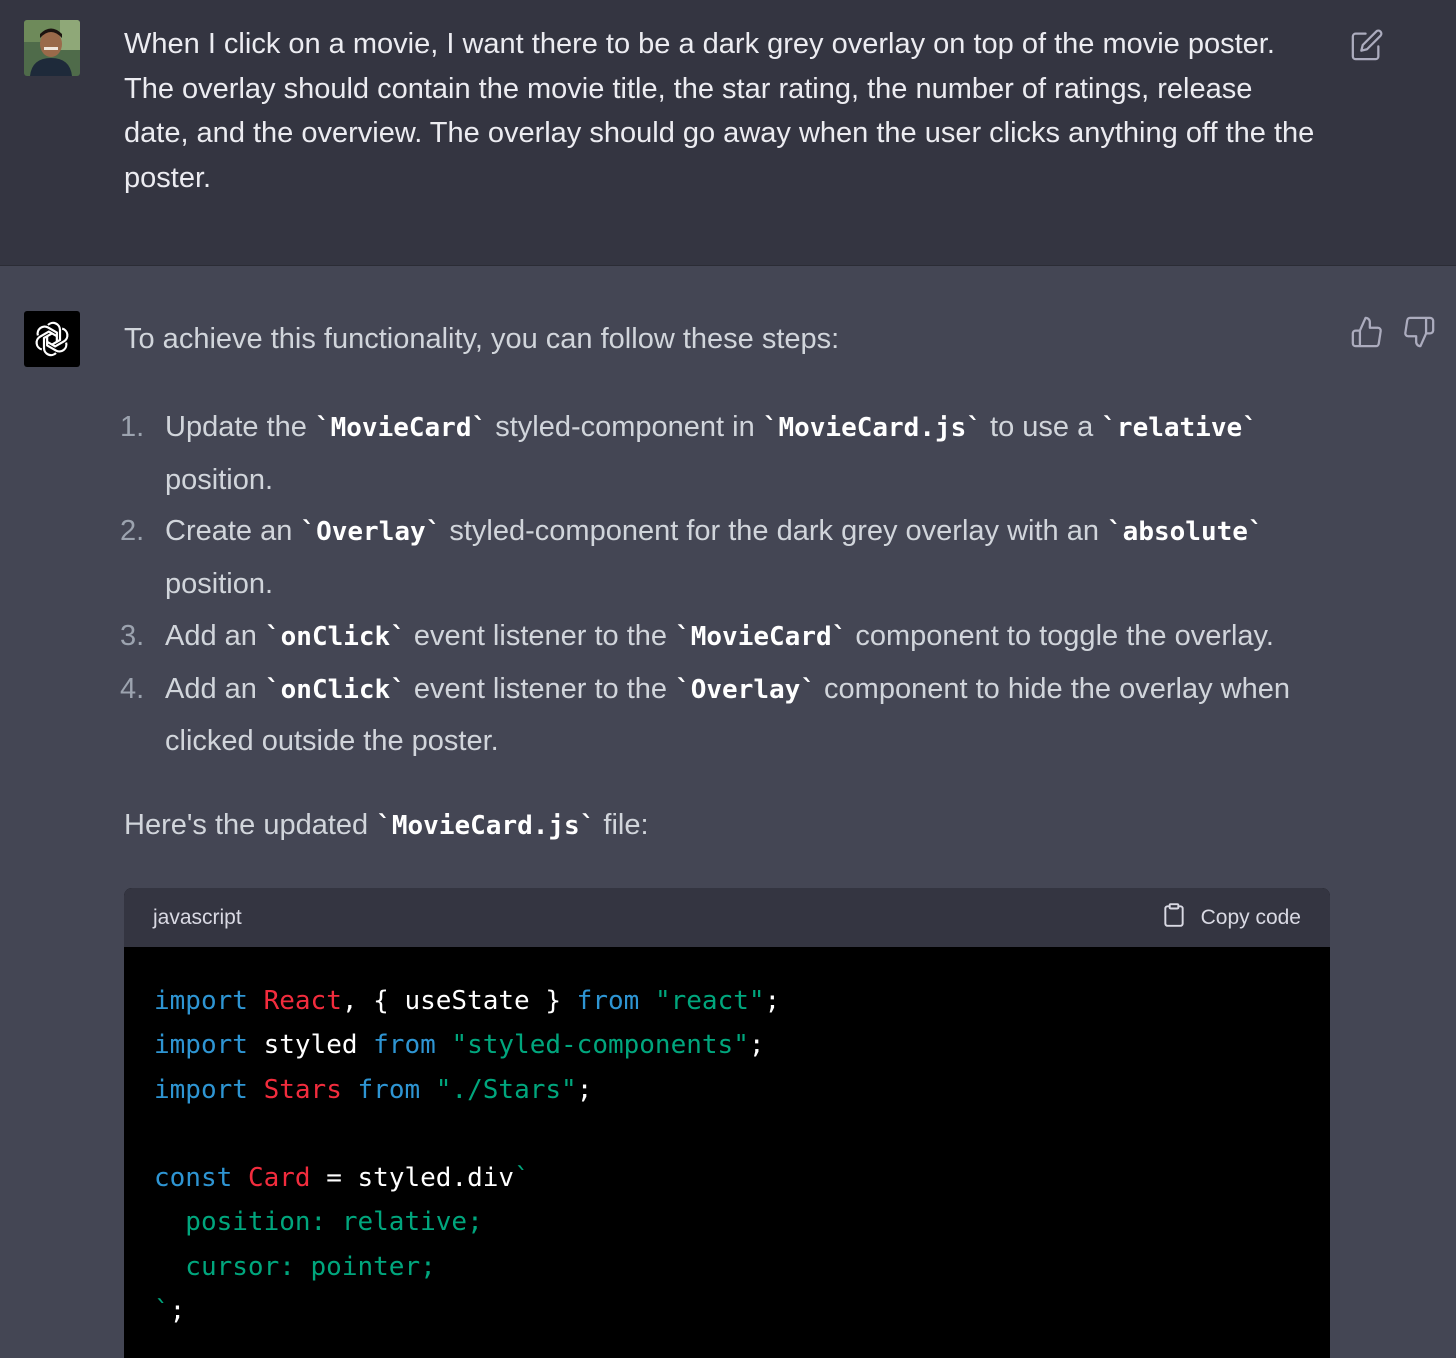 This screenshot has height=1358, width=1456. What do you see at coordinates (1367, 332) in the screenshot?
I see `thumbs-up-icon` at bounding box center [1367, 332].